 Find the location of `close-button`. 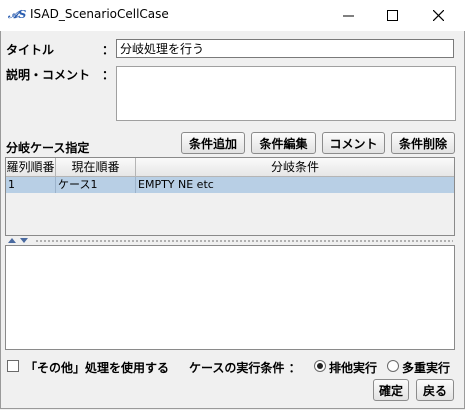

close-button is located at coordinates (438, 15).